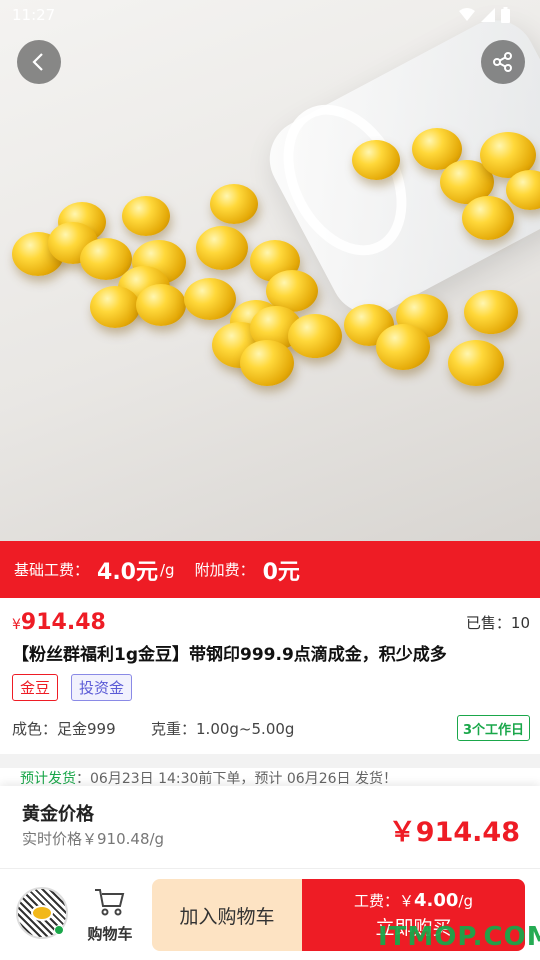  I want to click on fee-unit: /g, so click(465, 901).